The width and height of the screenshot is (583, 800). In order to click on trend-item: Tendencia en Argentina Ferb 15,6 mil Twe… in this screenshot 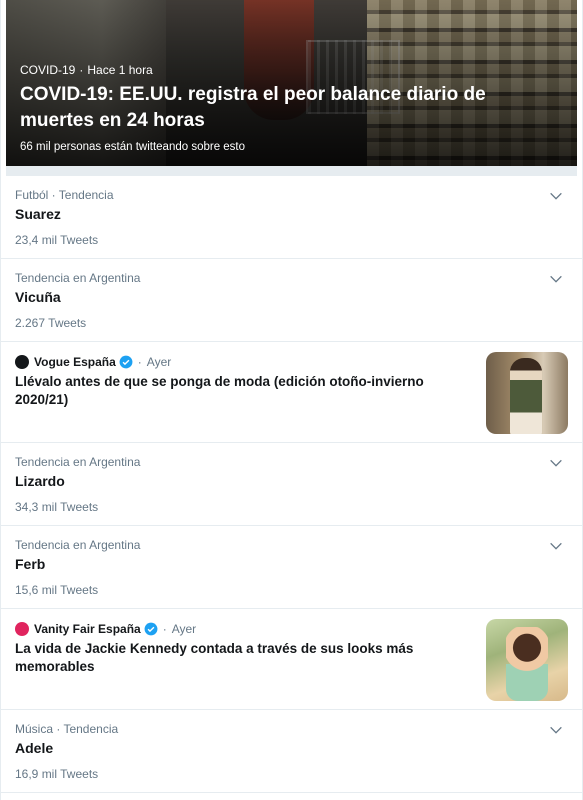, I will do `click(291, 567)`.